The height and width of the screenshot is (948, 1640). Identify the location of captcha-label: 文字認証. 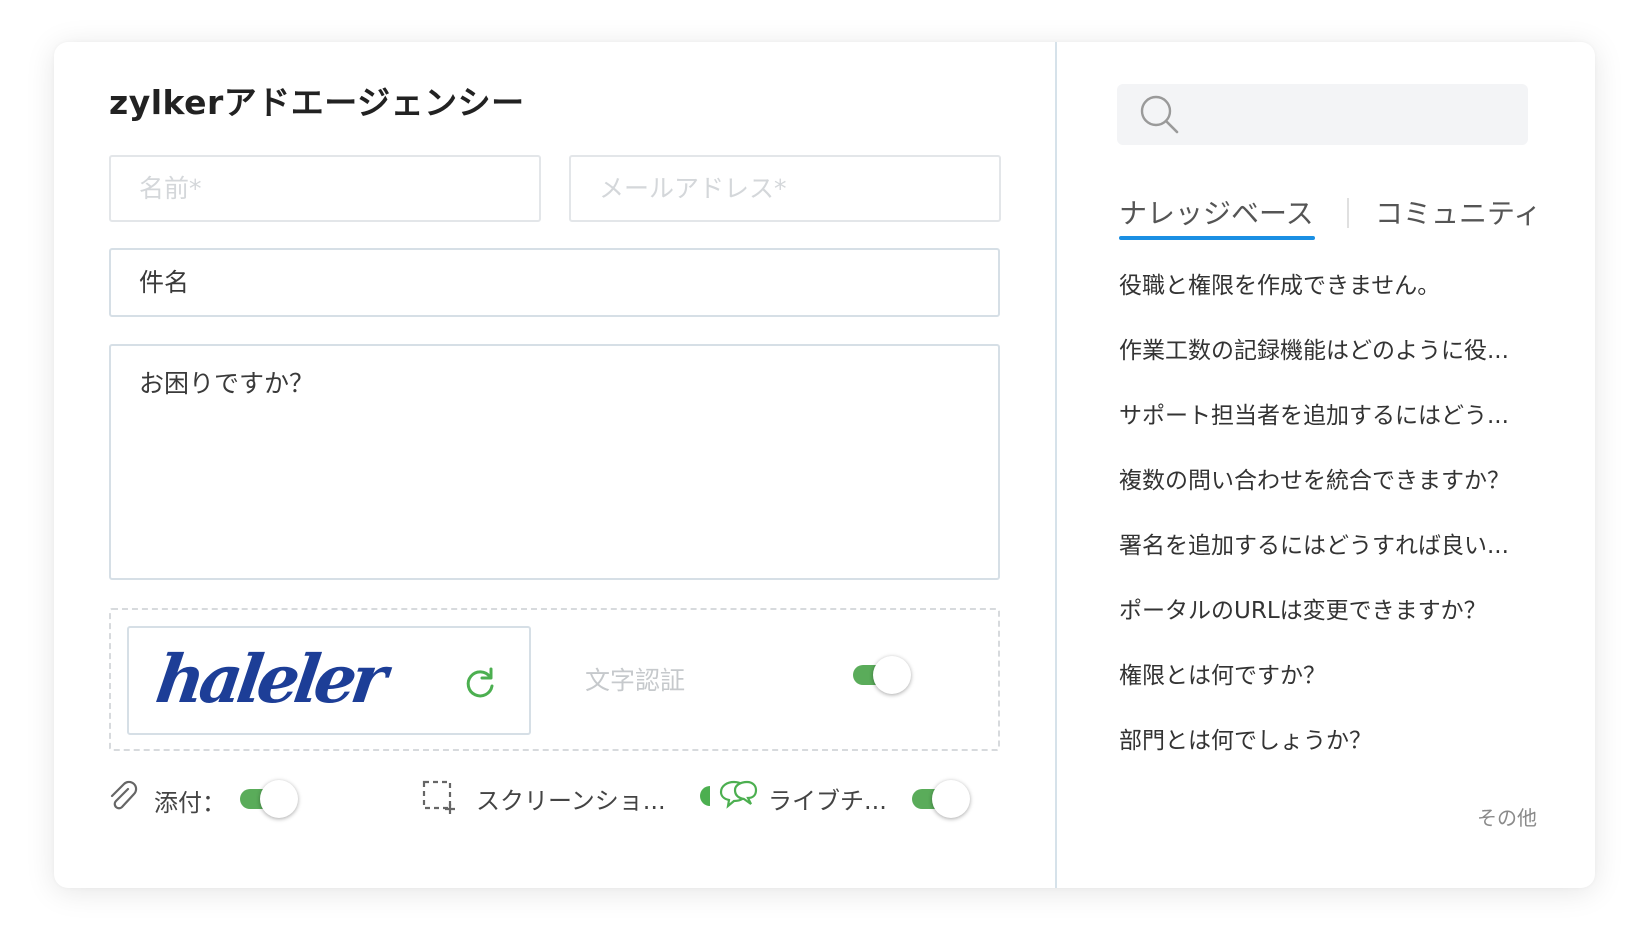
(635, 680).